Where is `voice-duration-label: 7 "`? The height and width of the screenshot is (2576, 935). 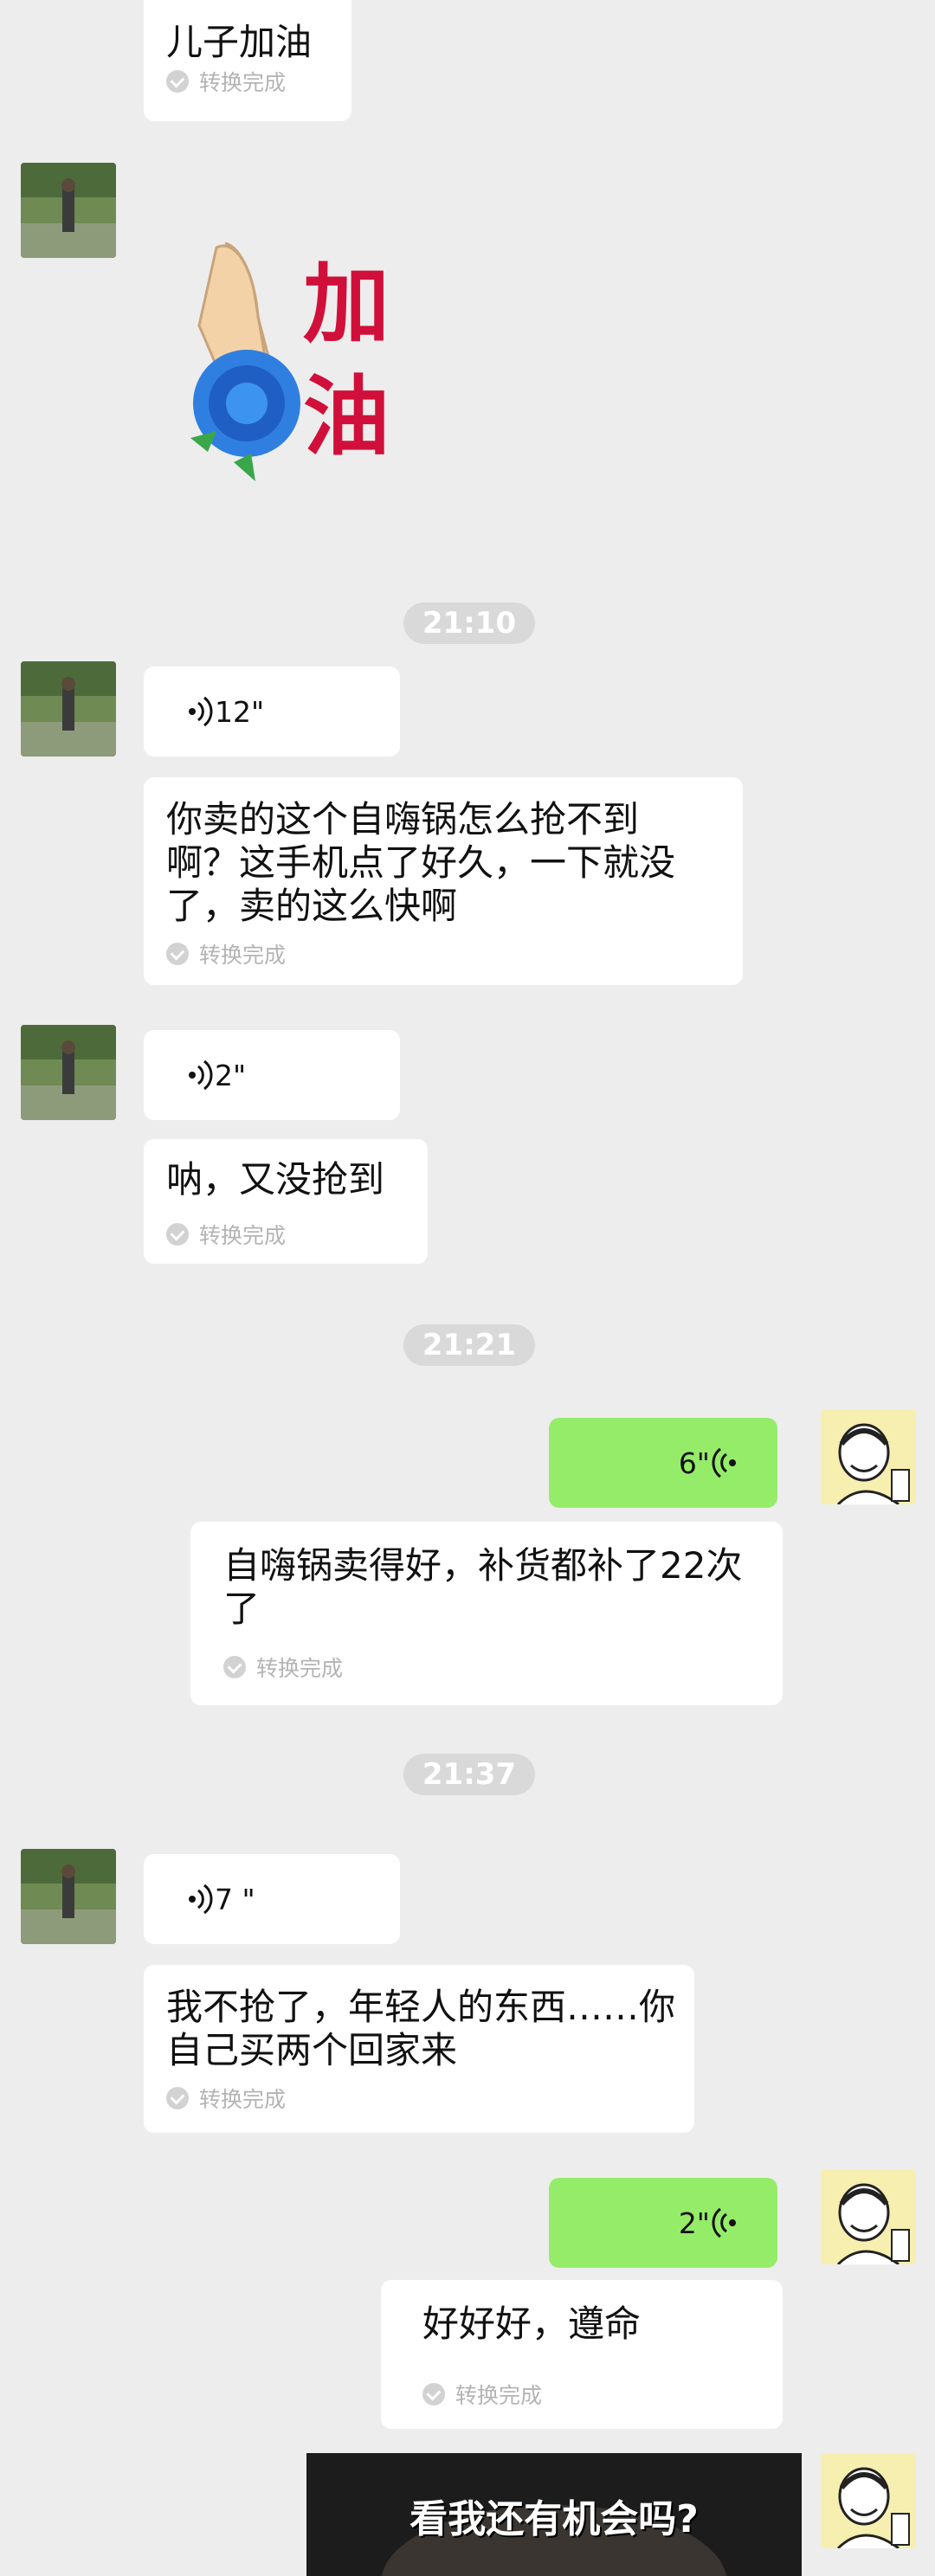 voice-duration-label: 7 " is located at coordinates (235, 1899).